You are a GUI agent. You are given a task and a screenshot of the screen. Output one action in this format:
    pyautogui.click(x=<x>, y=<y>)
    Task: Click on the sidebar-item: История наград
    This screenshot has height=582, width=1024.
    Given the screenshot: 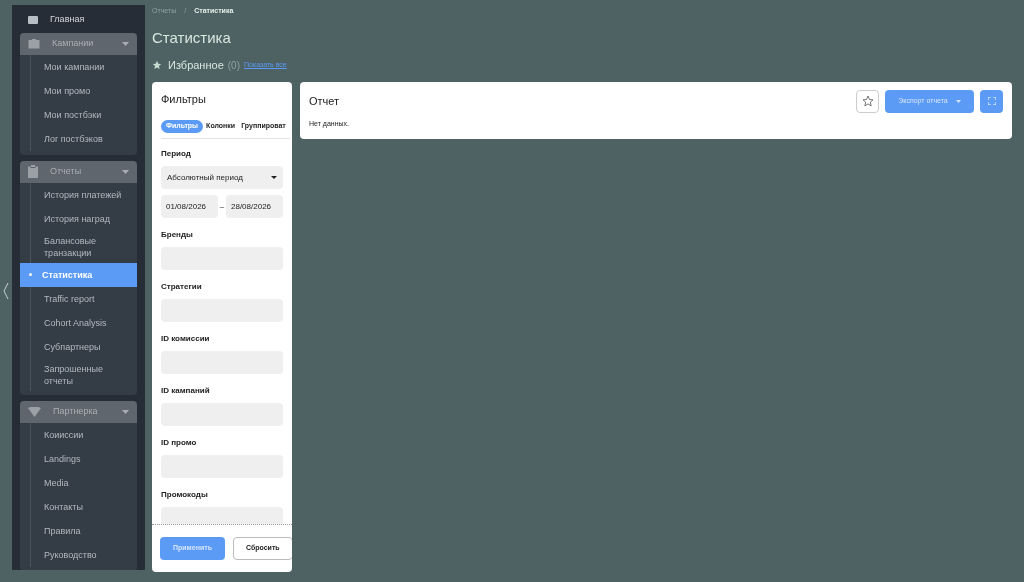 What is the action you would take?
    pyautogui.click(x=83, y=218)
    